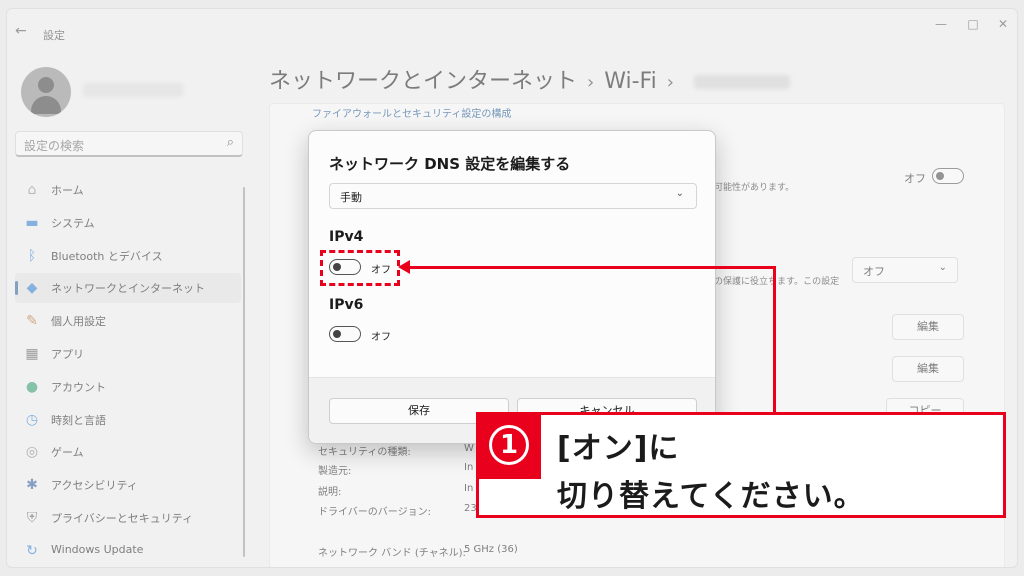 The width and height of the screenshot is (1024, 576). Describe the element at coordinates (741, 465) in the screenshot. I see `instruction-callout: 1 [オン]に 切り替えてください。` at that location.